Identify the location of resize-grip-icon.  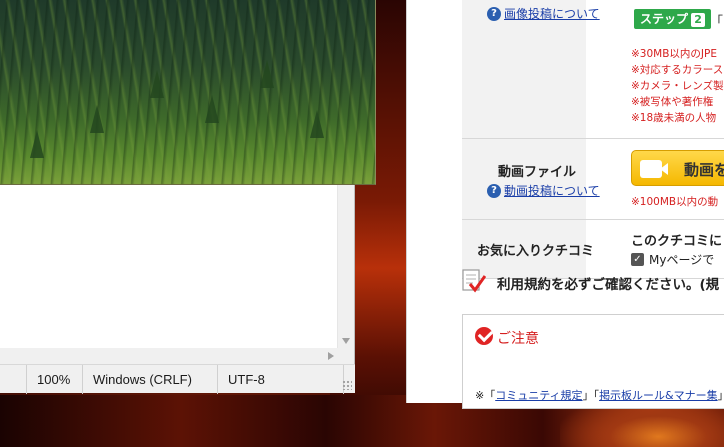
(347, 385).